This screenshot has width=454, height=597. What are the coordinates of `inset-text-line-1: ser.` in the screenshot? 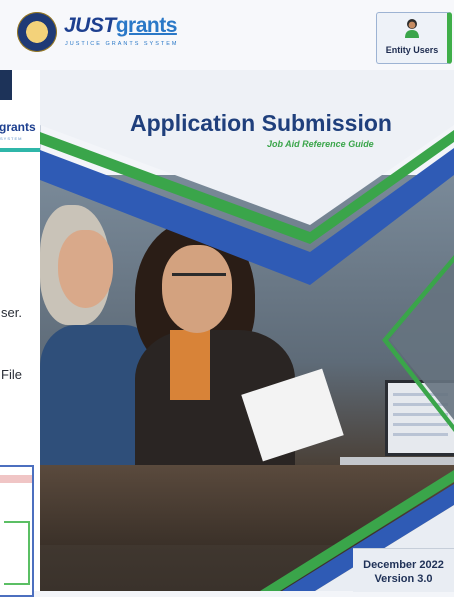 It's located at (11, 312).